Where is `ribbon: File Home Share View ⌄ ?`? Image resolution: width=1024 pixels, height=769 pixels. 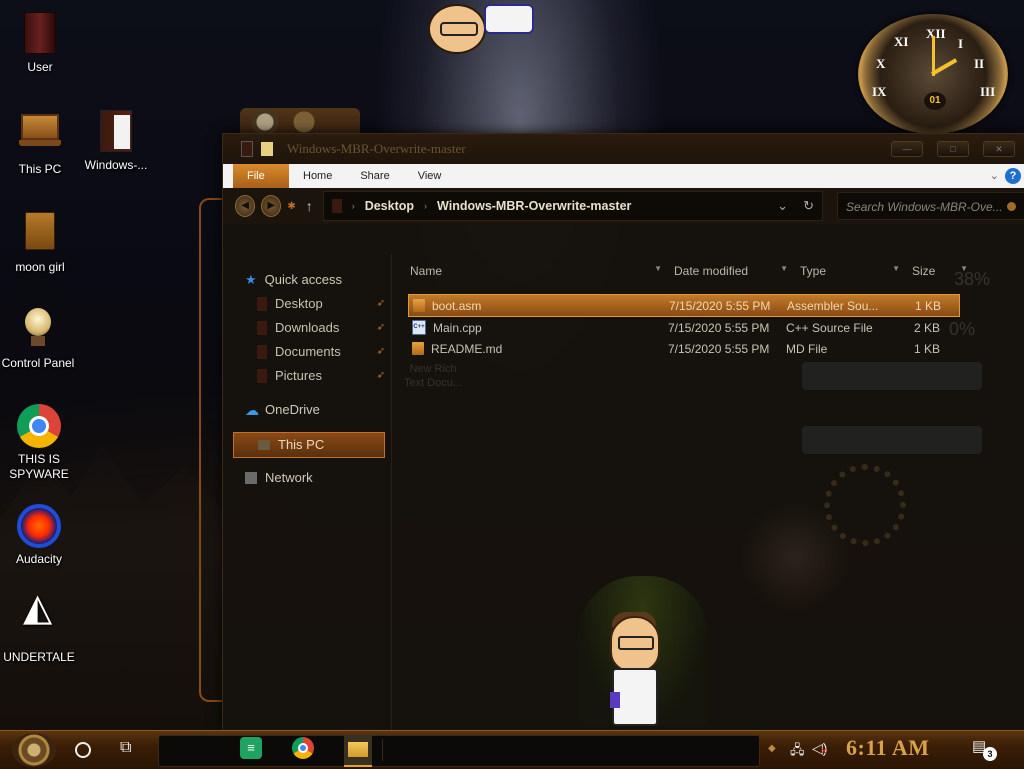
ribbon: File Home Share View ⌄ ? is located at coordinates (623, 176).